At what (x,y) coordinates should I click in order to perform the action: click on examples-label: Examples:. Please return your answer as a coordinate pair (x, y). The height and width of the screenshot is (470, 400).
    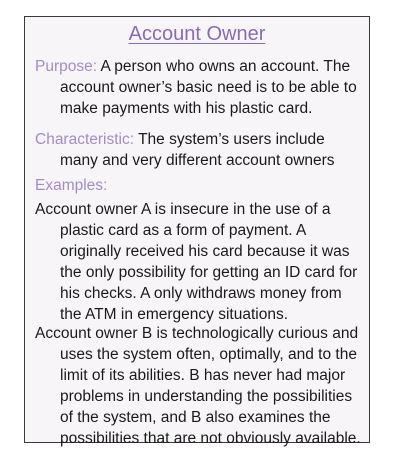
    Looking at the image, I should click on (71, 185).